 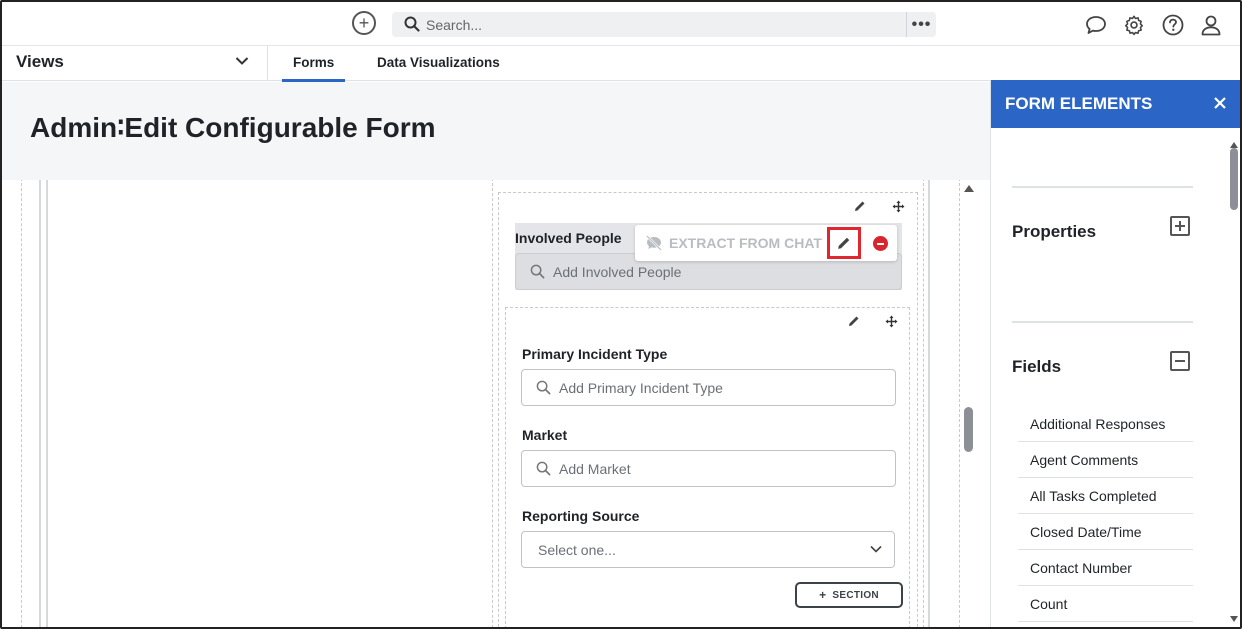 I want to click on settings-button, so click(x=1134, y=25).